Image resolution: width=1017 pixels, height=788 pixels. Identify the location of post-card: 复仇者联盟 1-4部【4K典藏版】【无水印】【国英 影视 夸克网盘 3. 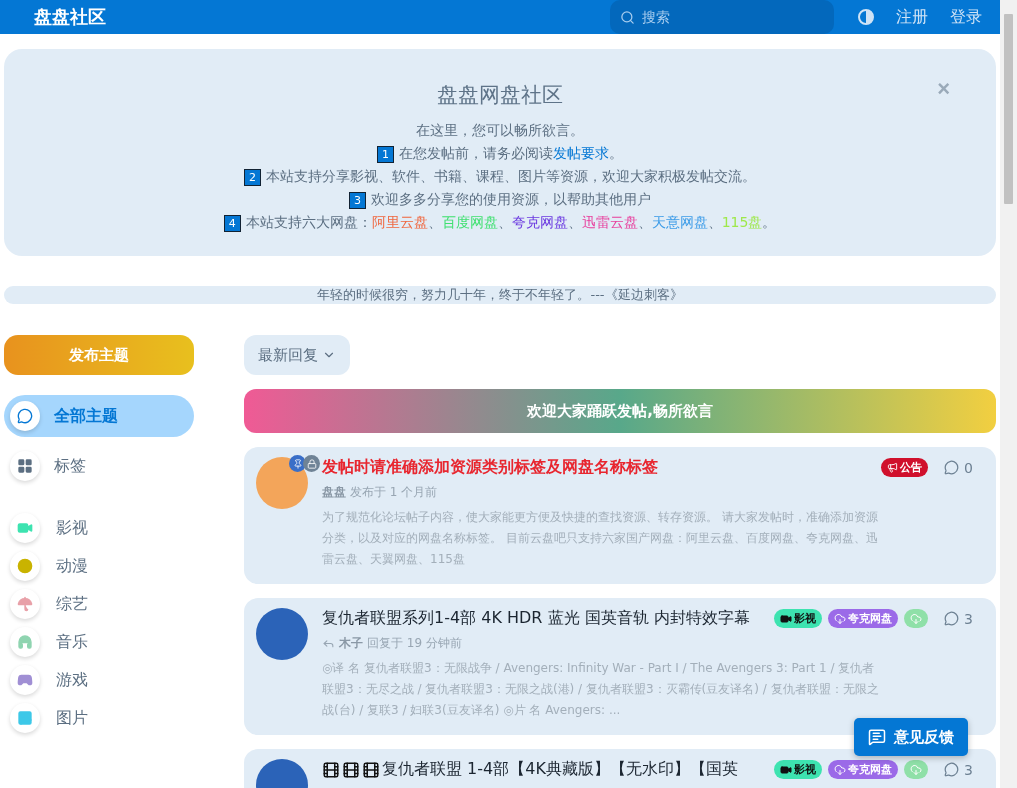
(620, 768).